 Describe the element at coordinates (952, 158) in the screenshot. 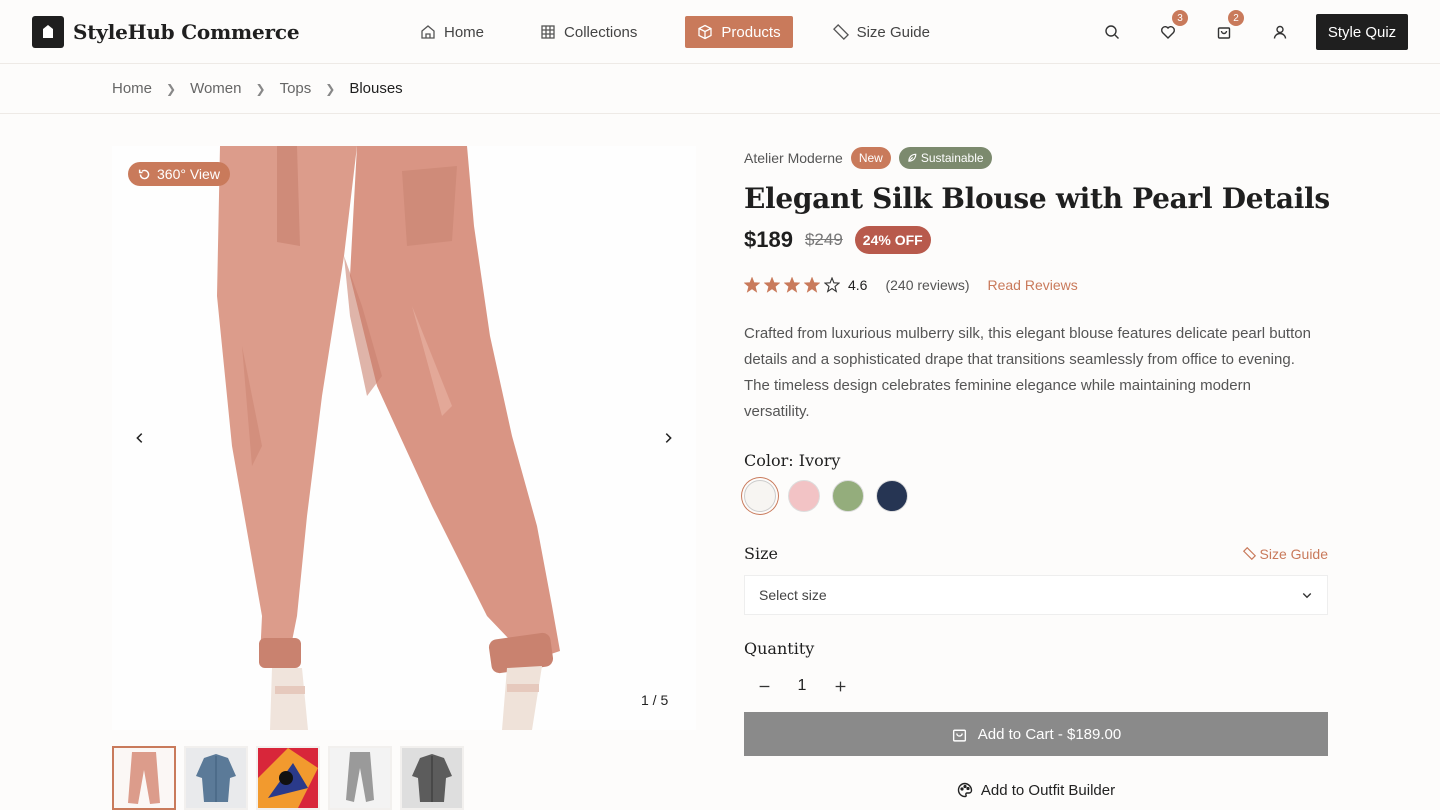

I see `sustainable-label: Sustainable` at that location.